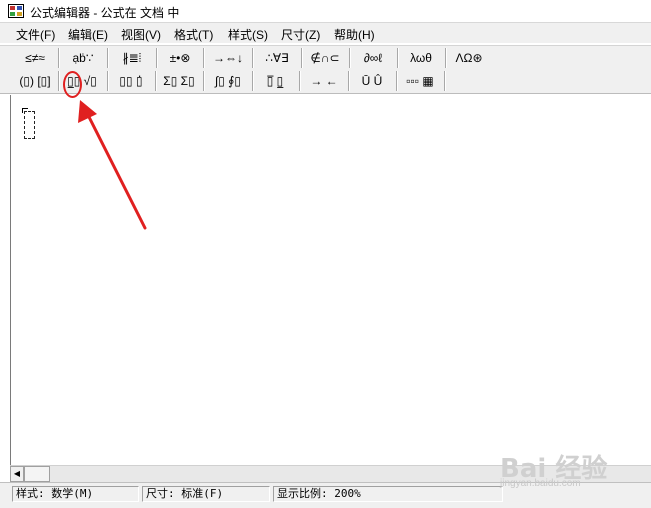  I want to click on underbar-overbar-templates-button: ▯̅ ▯̲, so click(275, 80).